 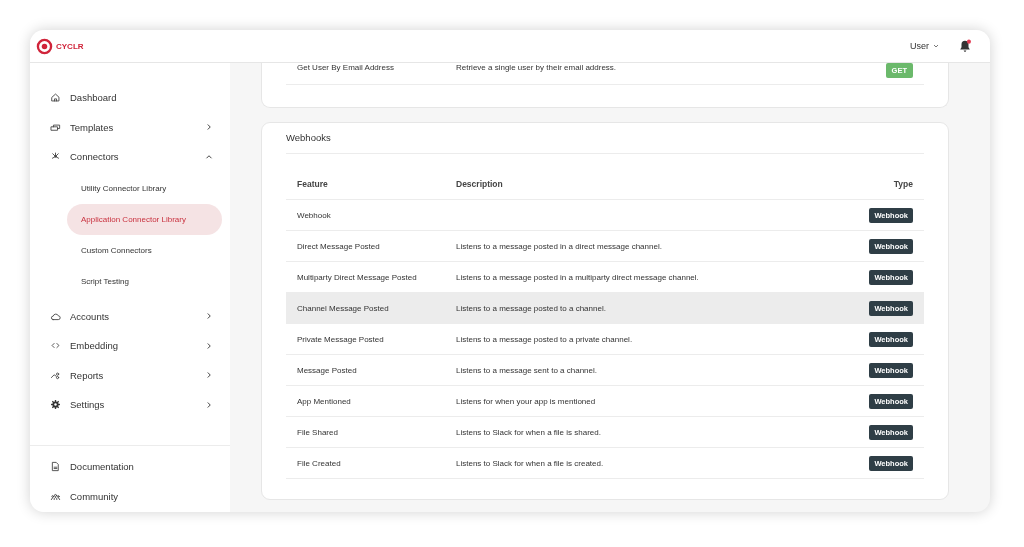 What do you see at coordinates (313, 184) in the screenshot?
I see `column-header: Feature` at bounding box center [313, 184].